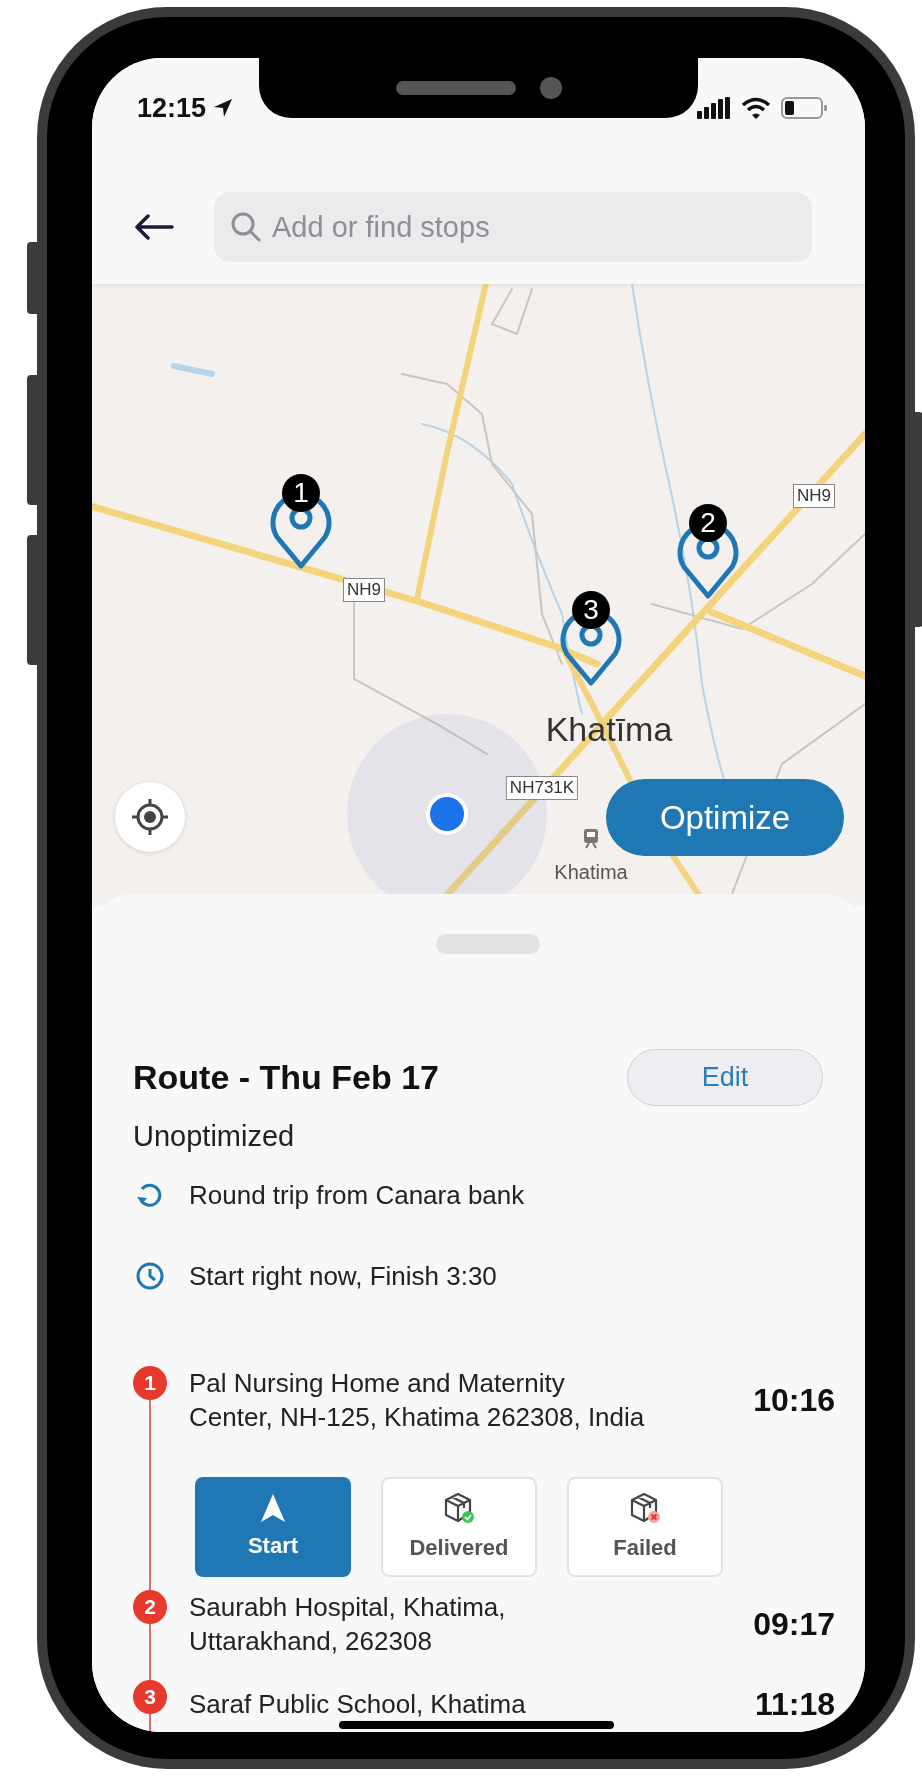  What do you see at coordinates (172, 108) in the screenshot?
I see `status-time: 12:15` at bounding box center [172, 108].